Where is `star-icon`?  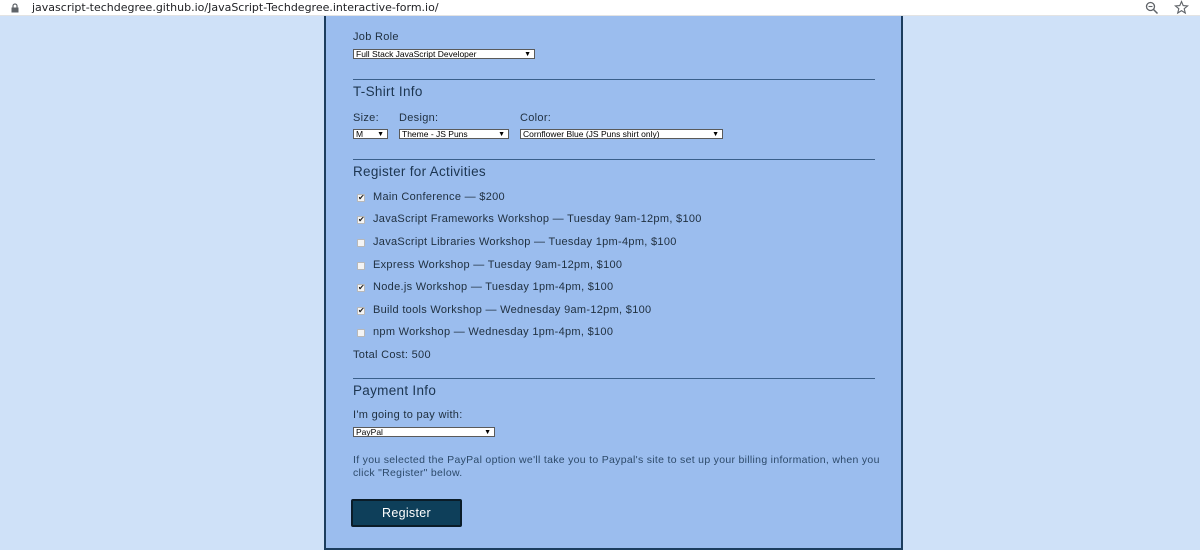 star-icon is located at coordinates (1181, 7).